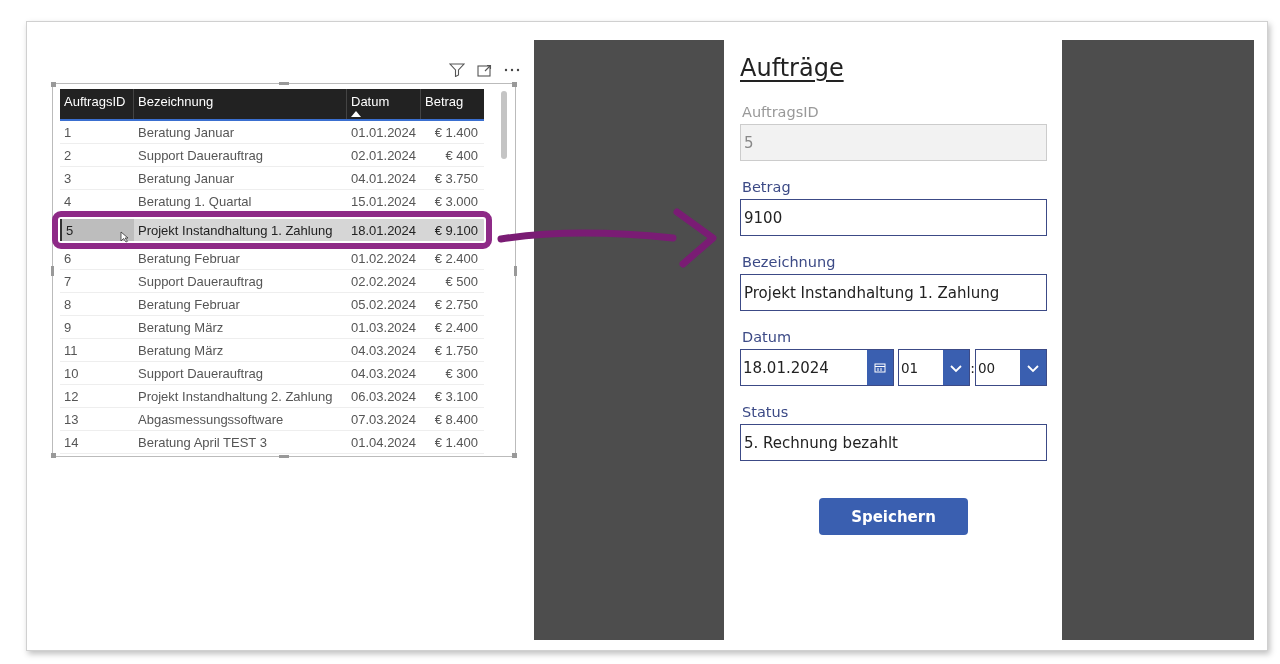 This screenshot has height=664, width=1280. I want to click on table-cell-text: 05.02.2024, so click(384, 304).